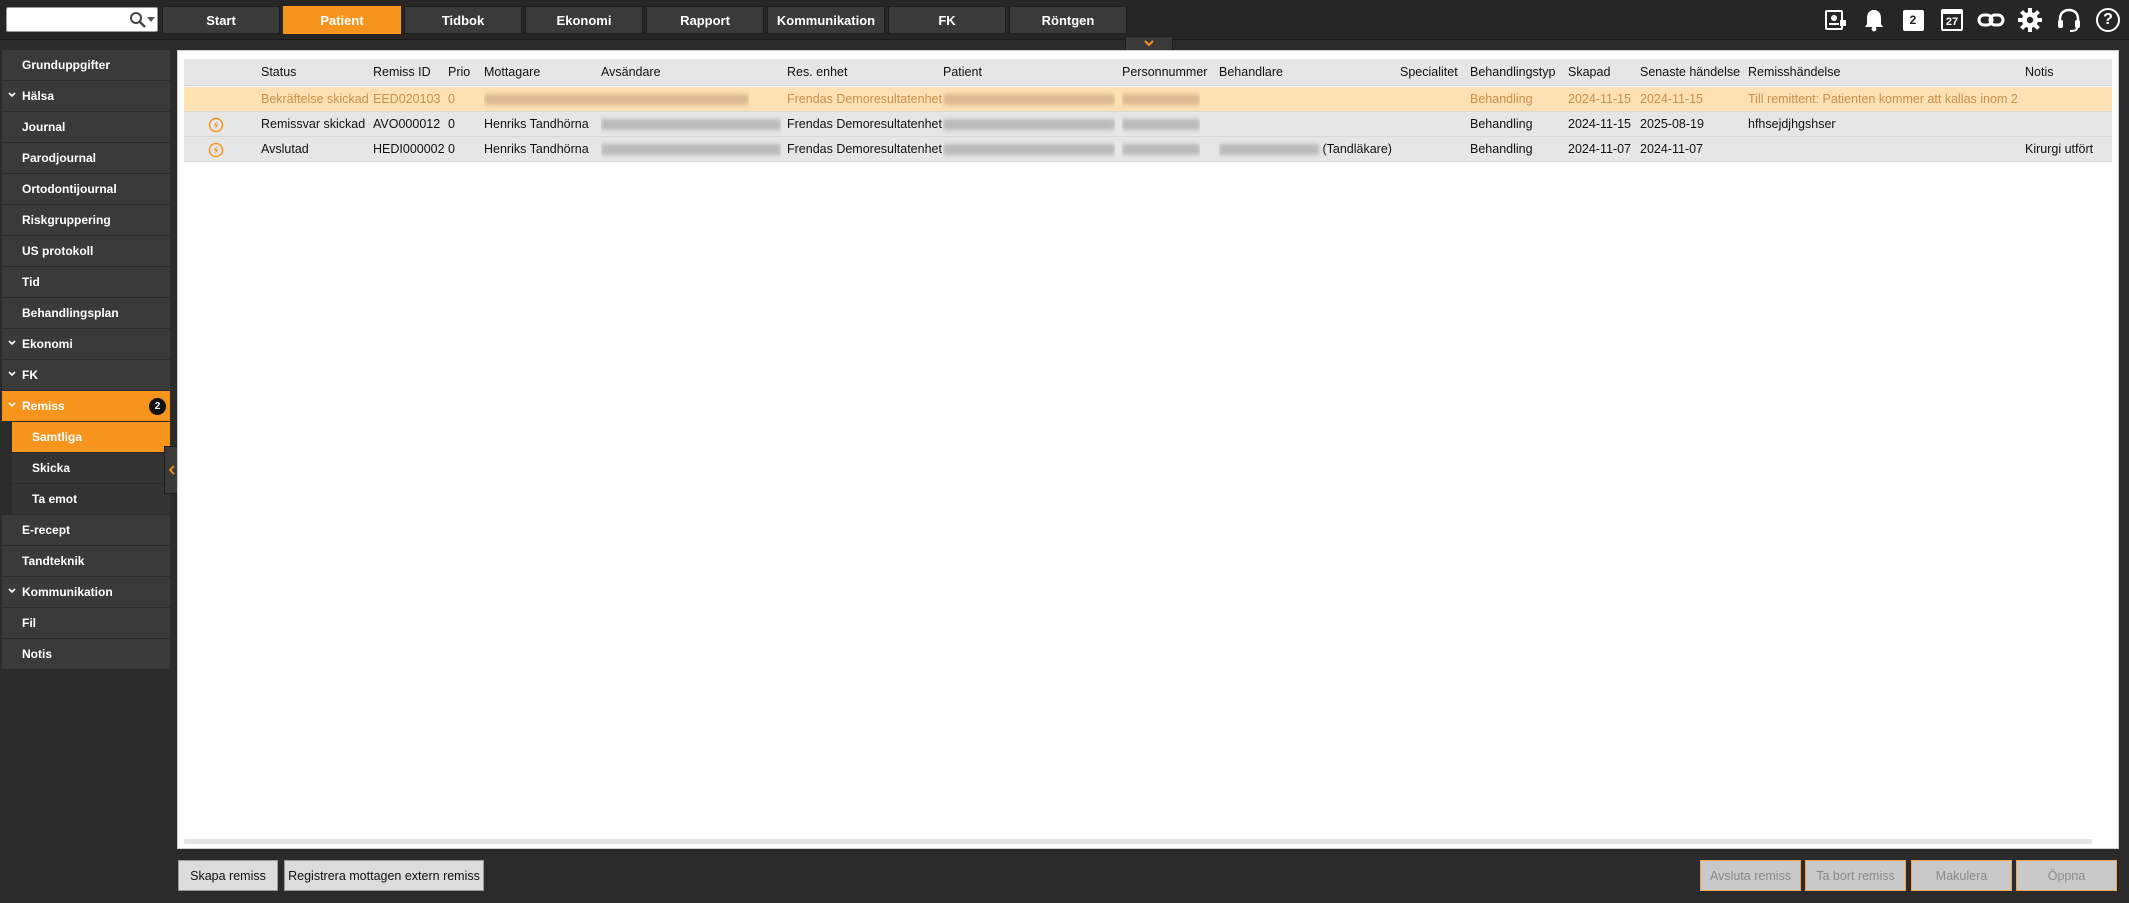  I want to click on tab-fk: FK, so click(947, 20).